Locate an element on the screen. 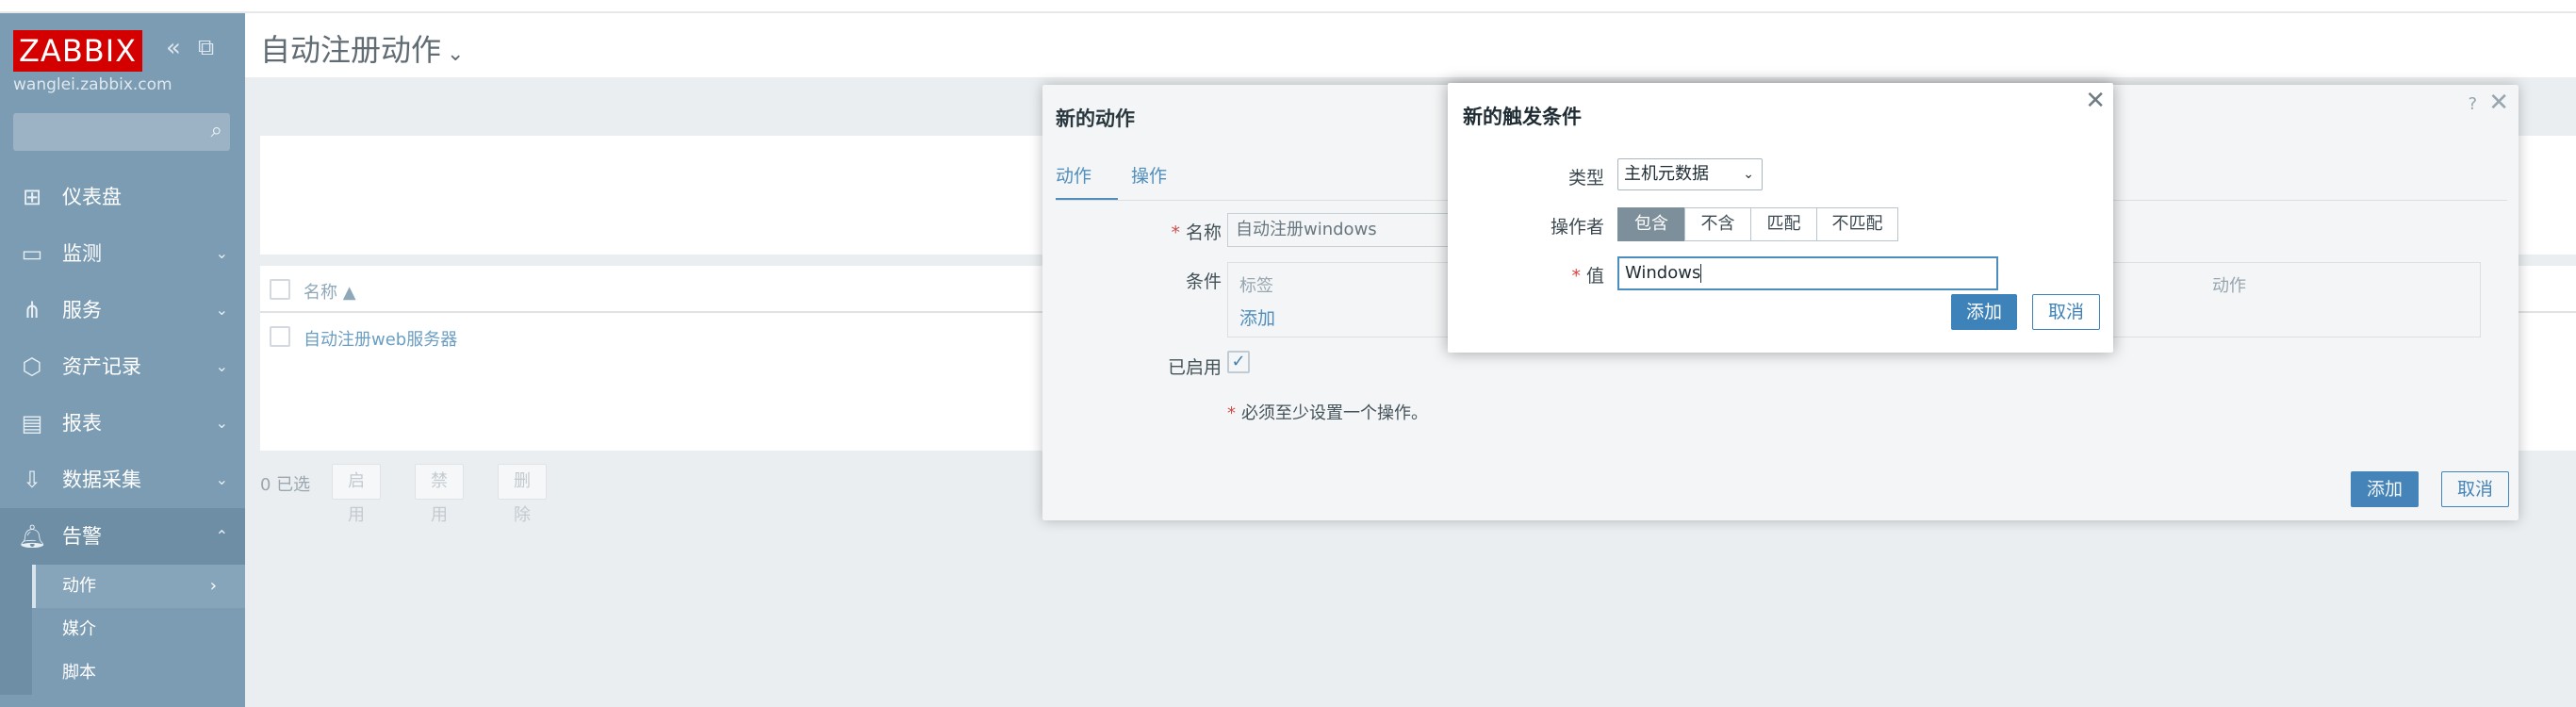 This screenshot has width=2576, height=707. enabled-checkbox: ✓ is located at coordinates (1238, 362).